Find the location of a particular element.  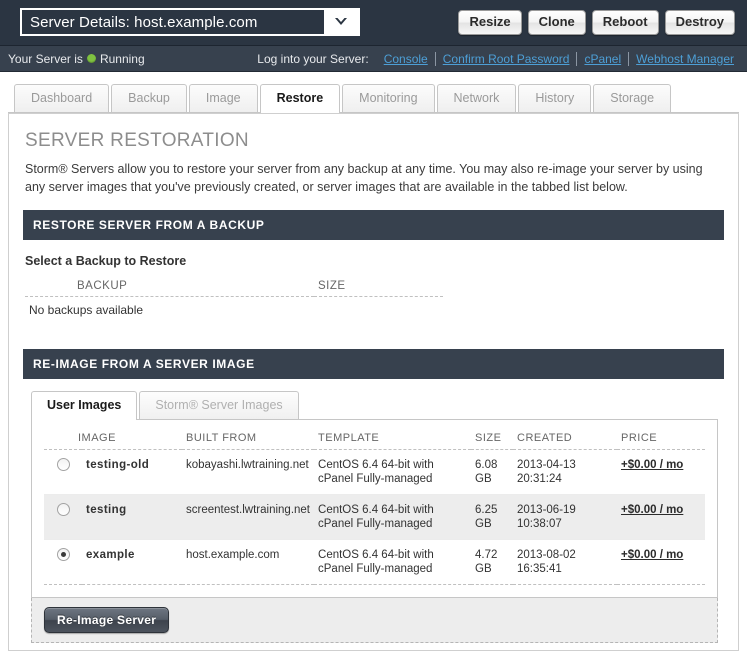

destroy-button: Destroy is located at coordinates (699, 22).